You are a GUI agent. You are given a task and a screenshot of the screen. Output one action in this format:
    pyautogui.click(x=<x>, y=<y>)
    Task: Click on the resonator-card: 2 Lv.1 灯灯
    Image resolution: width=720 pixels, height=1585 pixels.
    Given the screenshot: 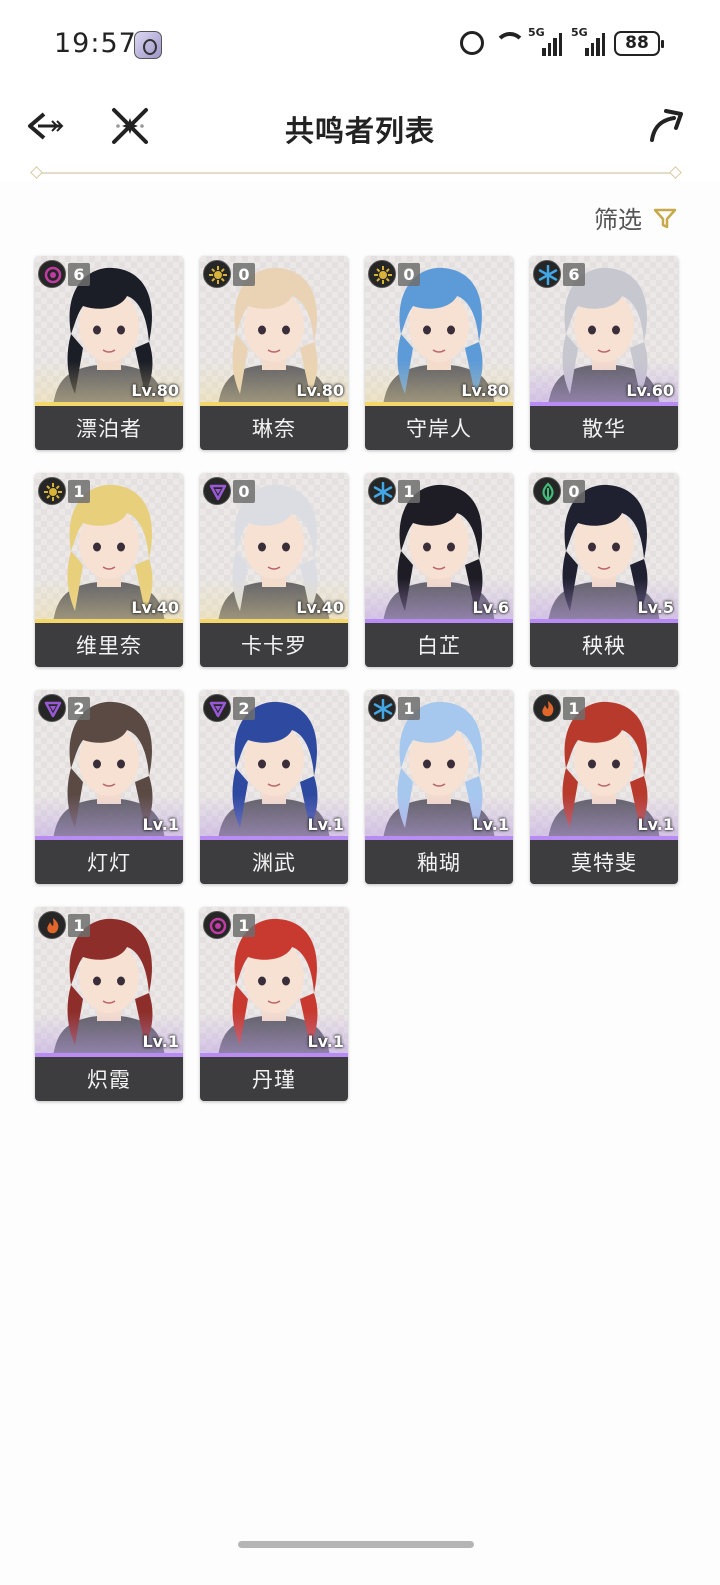 What is the action you would take?
    pyautogui.click(x=109, y=787)
    